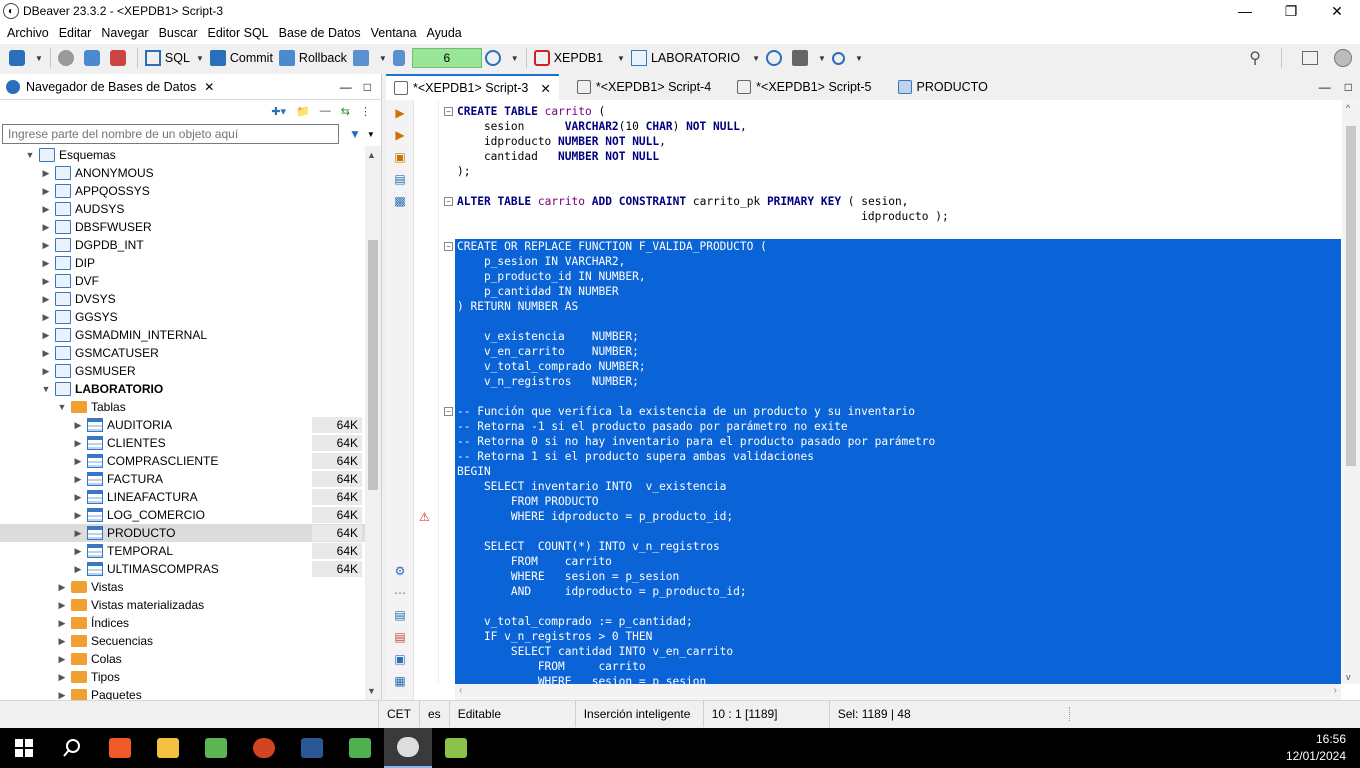  What do you see at coordinates (545, 88) in the screenshot?
I see `close-tab-icon: ✕` at bounding box center [545, 88].